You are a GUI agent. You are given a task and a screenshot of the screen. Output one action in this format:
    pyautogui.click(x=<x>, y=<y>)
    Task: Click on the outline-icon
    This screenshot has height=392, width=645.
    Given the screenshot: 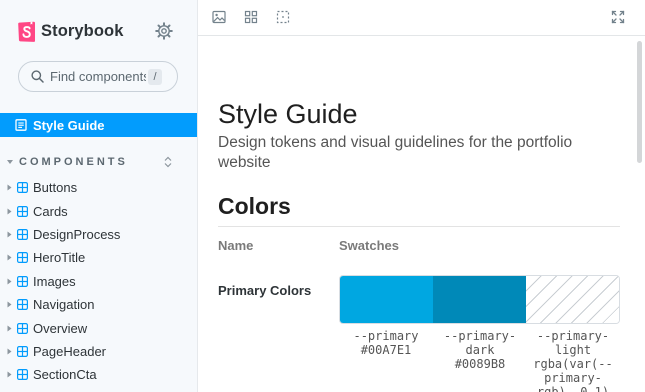 What is the action you would take?
    pyautogui.click(x=283, y=17)
    